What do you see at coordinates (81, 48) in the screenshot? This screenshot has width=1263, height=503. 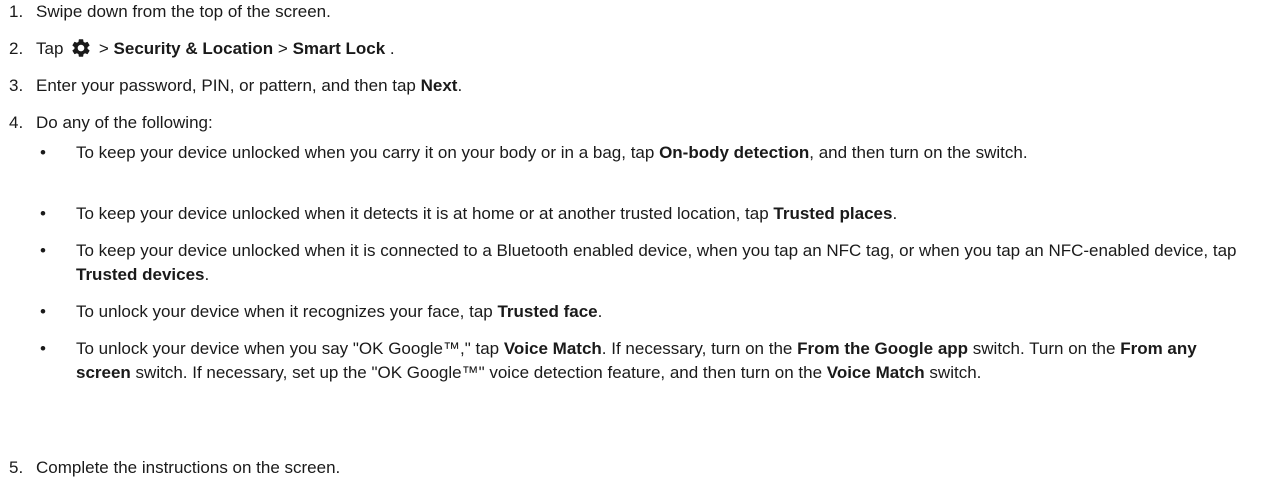 I see `settings-gear-icon` at bounding box center [81, 48].